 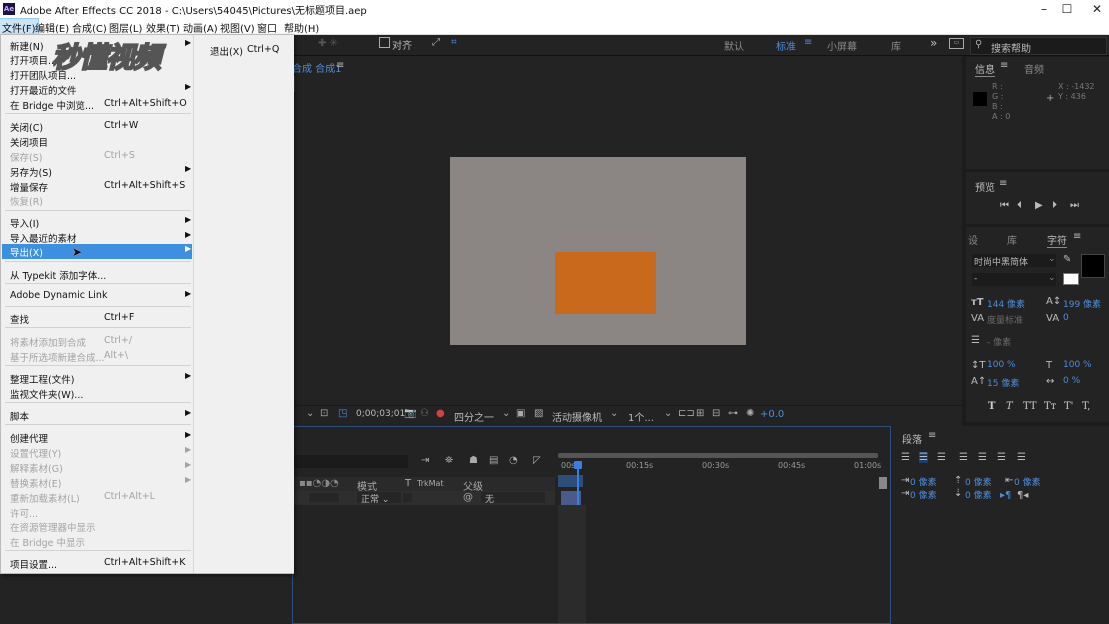 I want to click on menu-item: 查找 Ctrl+F, so click(x=97, y=318).